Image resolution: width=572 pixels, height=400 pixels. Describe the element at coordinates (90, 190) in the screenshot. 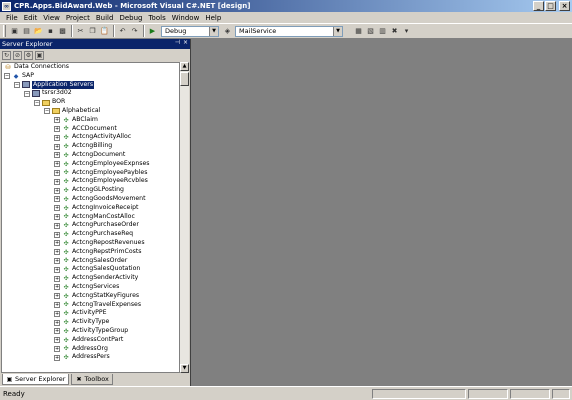

I see `tree-node-business-object: + ✣ ActcngGLPosting` at that location.